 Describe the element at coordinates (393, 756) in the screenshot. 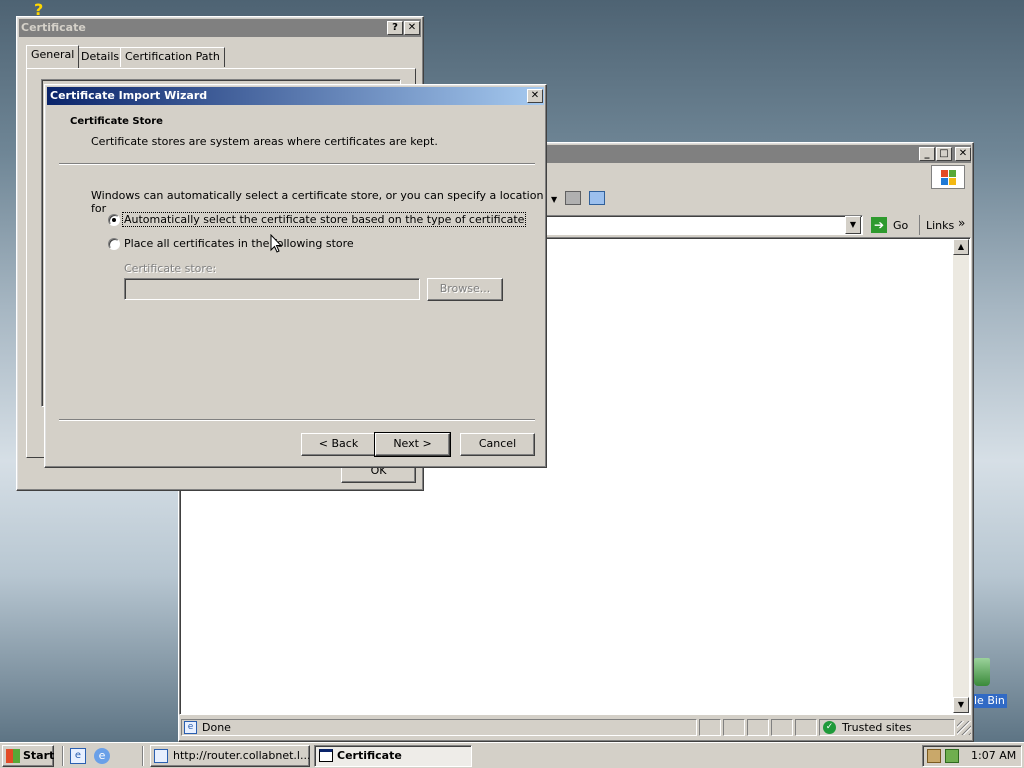

I see `task-certificate-button: Certificate` at that location.